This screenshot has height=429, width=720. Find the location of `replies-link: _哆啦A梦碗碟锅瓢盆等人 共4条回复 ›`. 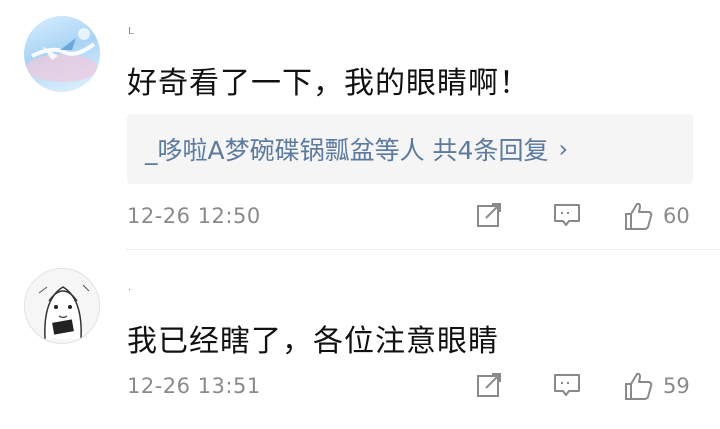

replies-link: _哆啦A梦碗碟锅瓢盆等人 共4条回复 › is located at coordinates (410, 149).